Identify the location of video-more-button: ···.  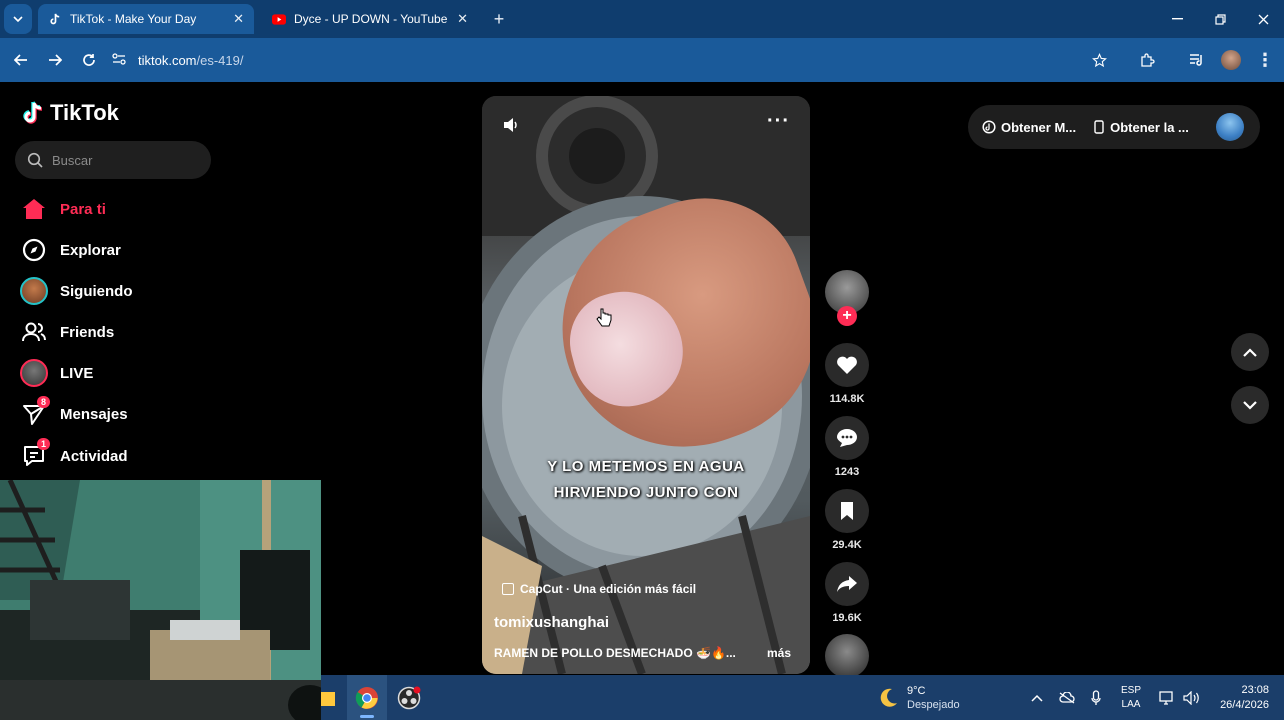
(778, 121).